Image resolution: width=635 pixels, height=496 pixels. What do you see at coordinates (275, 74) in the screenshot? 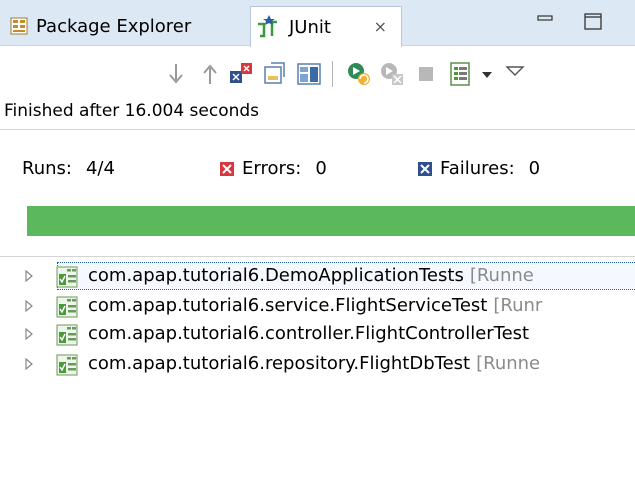
I see `scroll-lock-icon` at bounding box center [275, 74].